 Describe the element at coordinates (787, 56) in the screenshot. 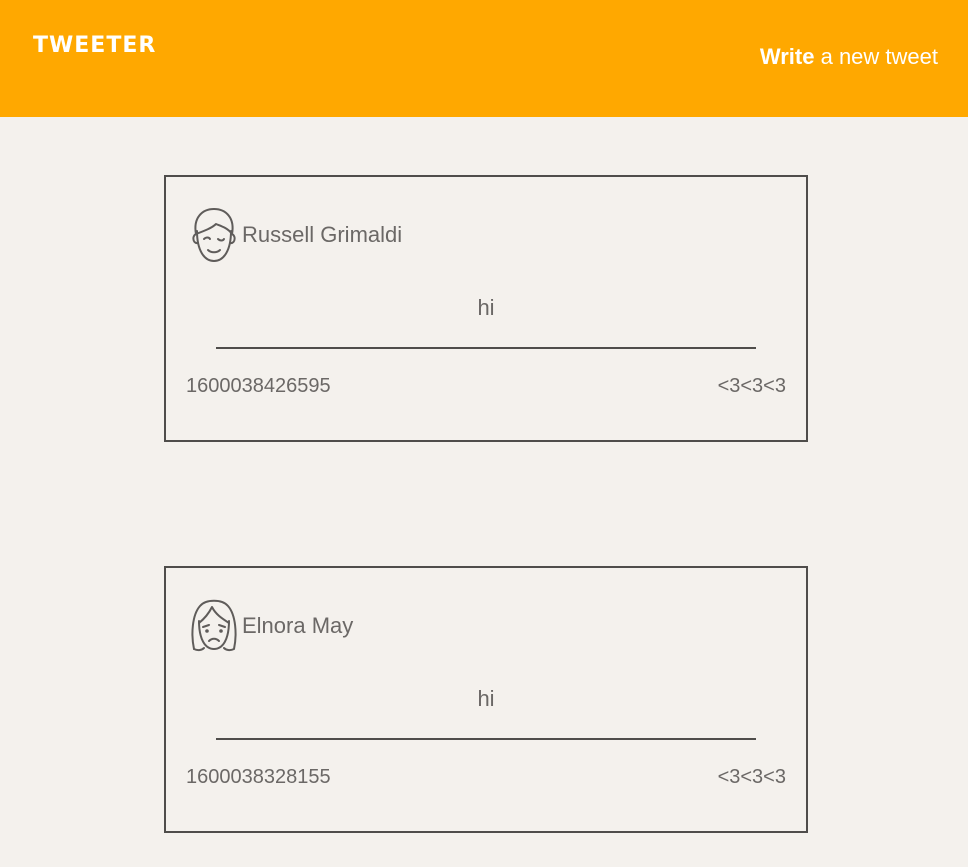

I see `write-link-strong: Write` at that location.